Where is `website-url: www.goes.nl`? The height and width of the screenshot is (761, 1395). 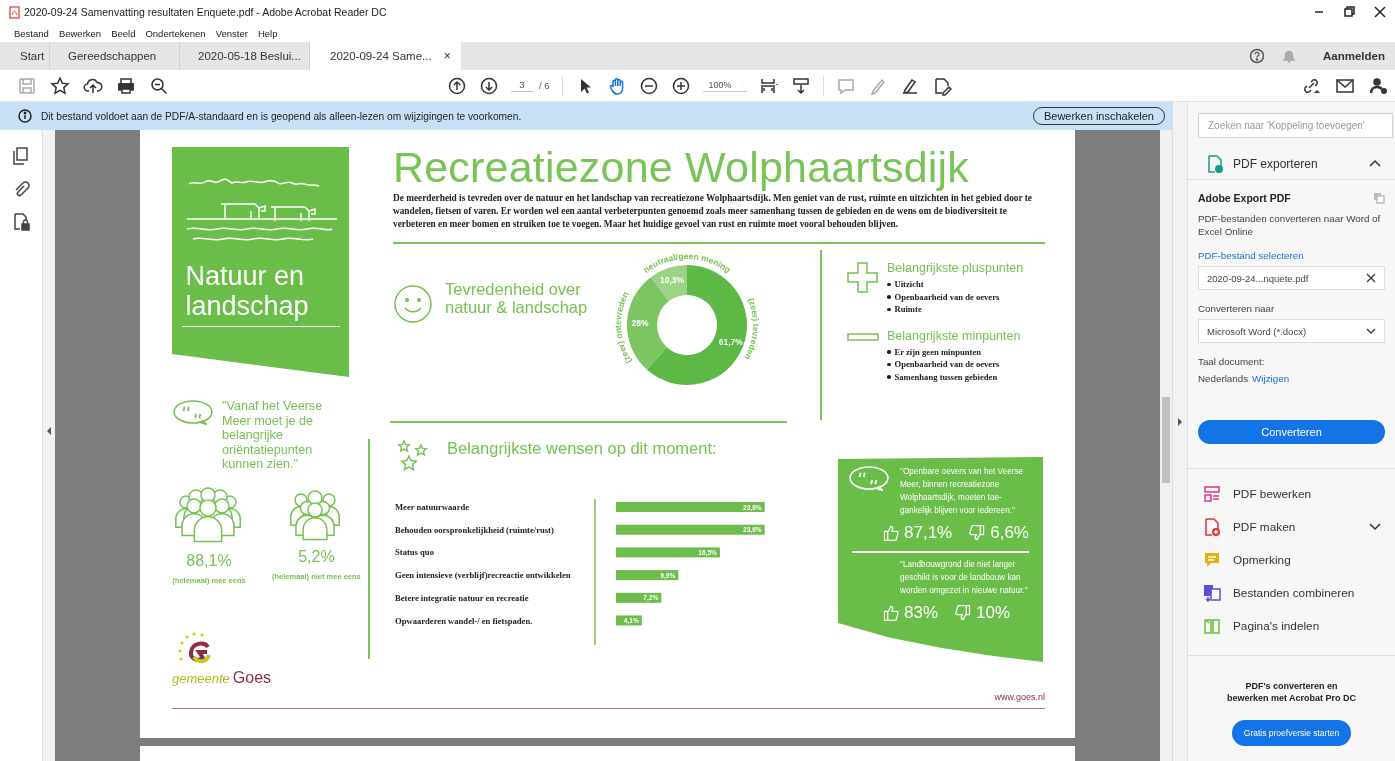 website-url: www.goes.nl is located at coordinates (1019, 697).